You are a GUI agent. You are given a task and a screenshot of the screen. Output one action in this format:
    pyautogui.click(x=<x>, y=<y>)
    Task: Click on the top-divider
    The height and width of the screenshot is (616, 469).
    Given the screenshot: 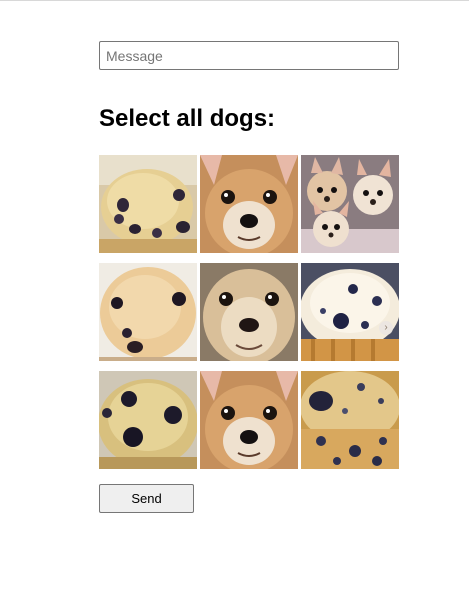 What is the action you would take?
    pyautogui.click(x=234, y=0)
    